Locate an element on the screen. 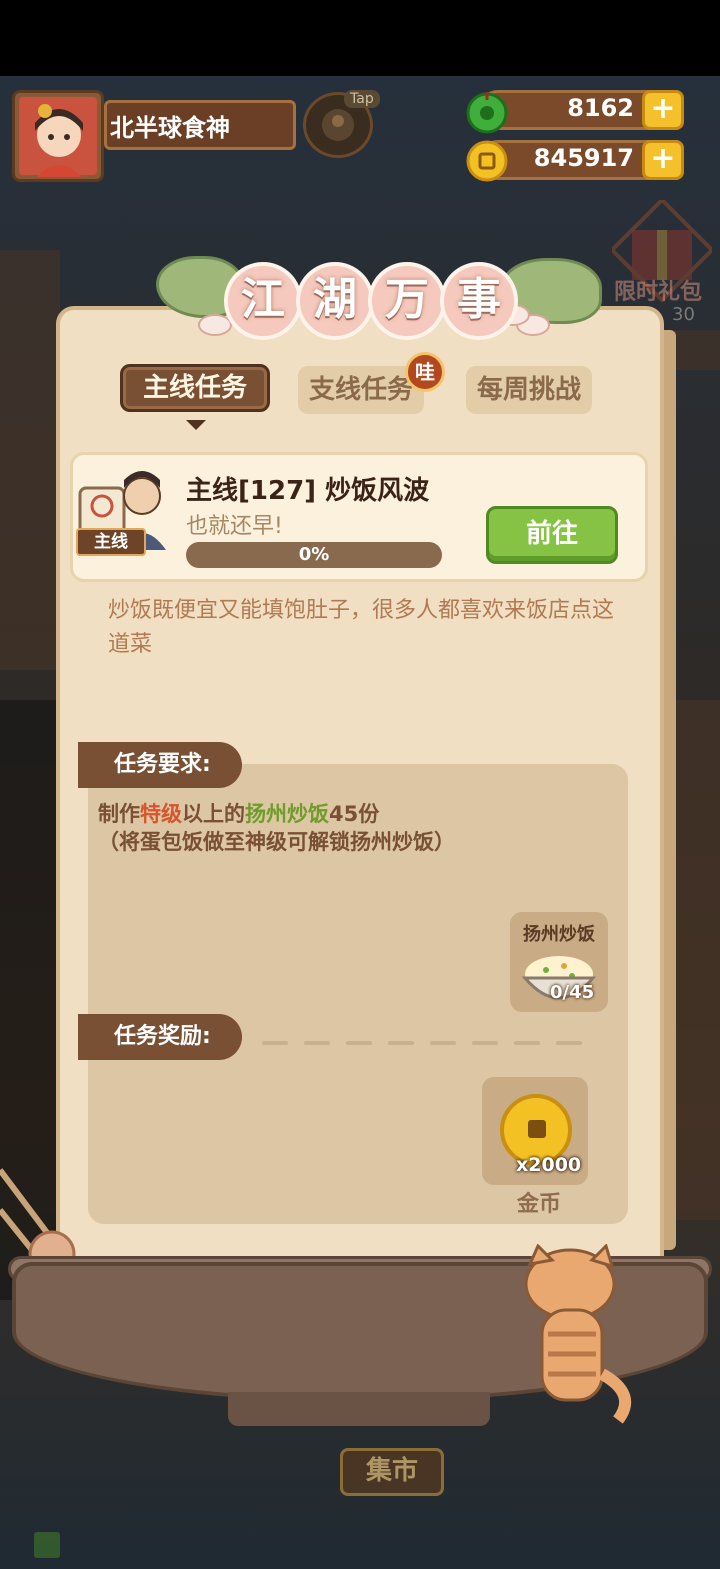 The image size is (720, 1569). market-button: 集市 is located at coordinates (392, 1472).